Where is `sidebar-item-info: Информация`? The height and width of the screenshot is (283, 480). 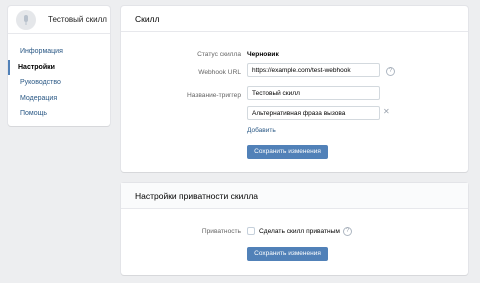 sidebar-item-info: Информация is located at coordinates (59, 52).